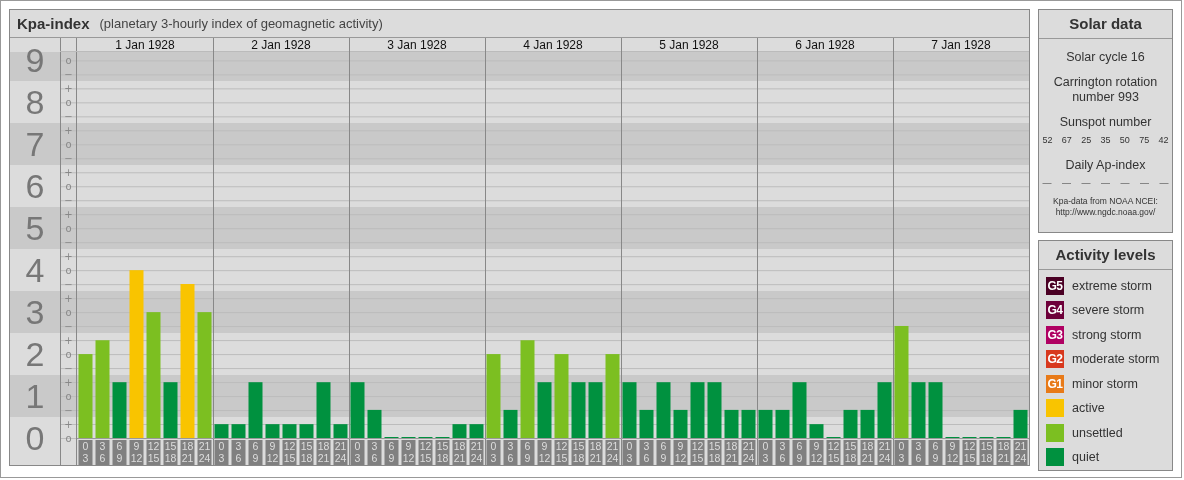 Image resolution: width=1184 pixels, height=480 pixels. What do you see at coordinates (417, 44) in the screenshot?
I see `day-label: 3 Jan 1928` at bounding box center [417, 44].